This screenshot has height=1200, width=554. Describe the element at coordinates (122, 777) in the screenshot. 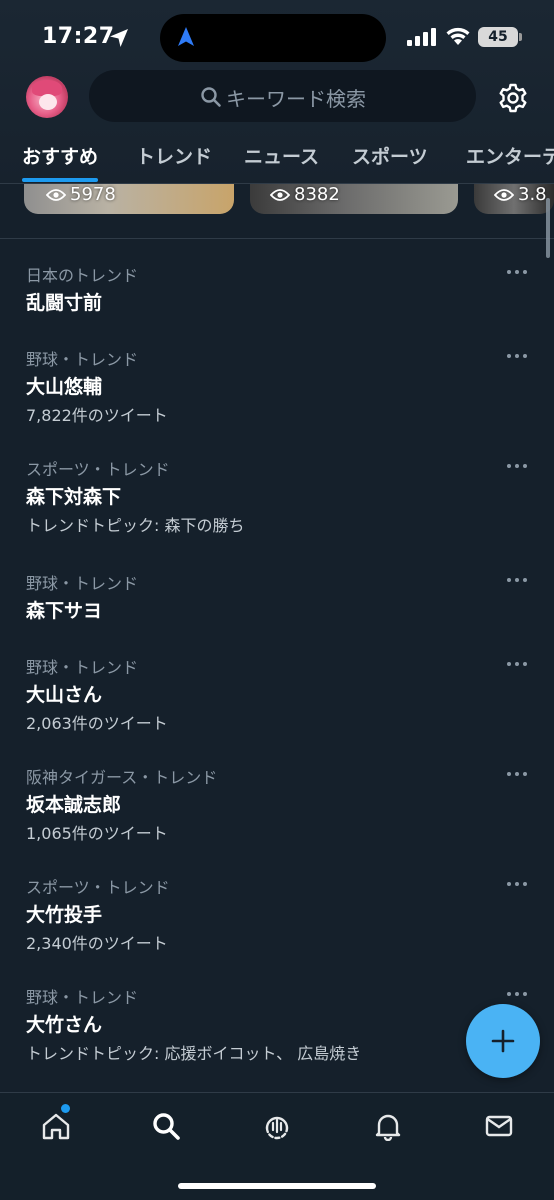

I see `trend-category: 阪神タイガース・トレンド` at that location.